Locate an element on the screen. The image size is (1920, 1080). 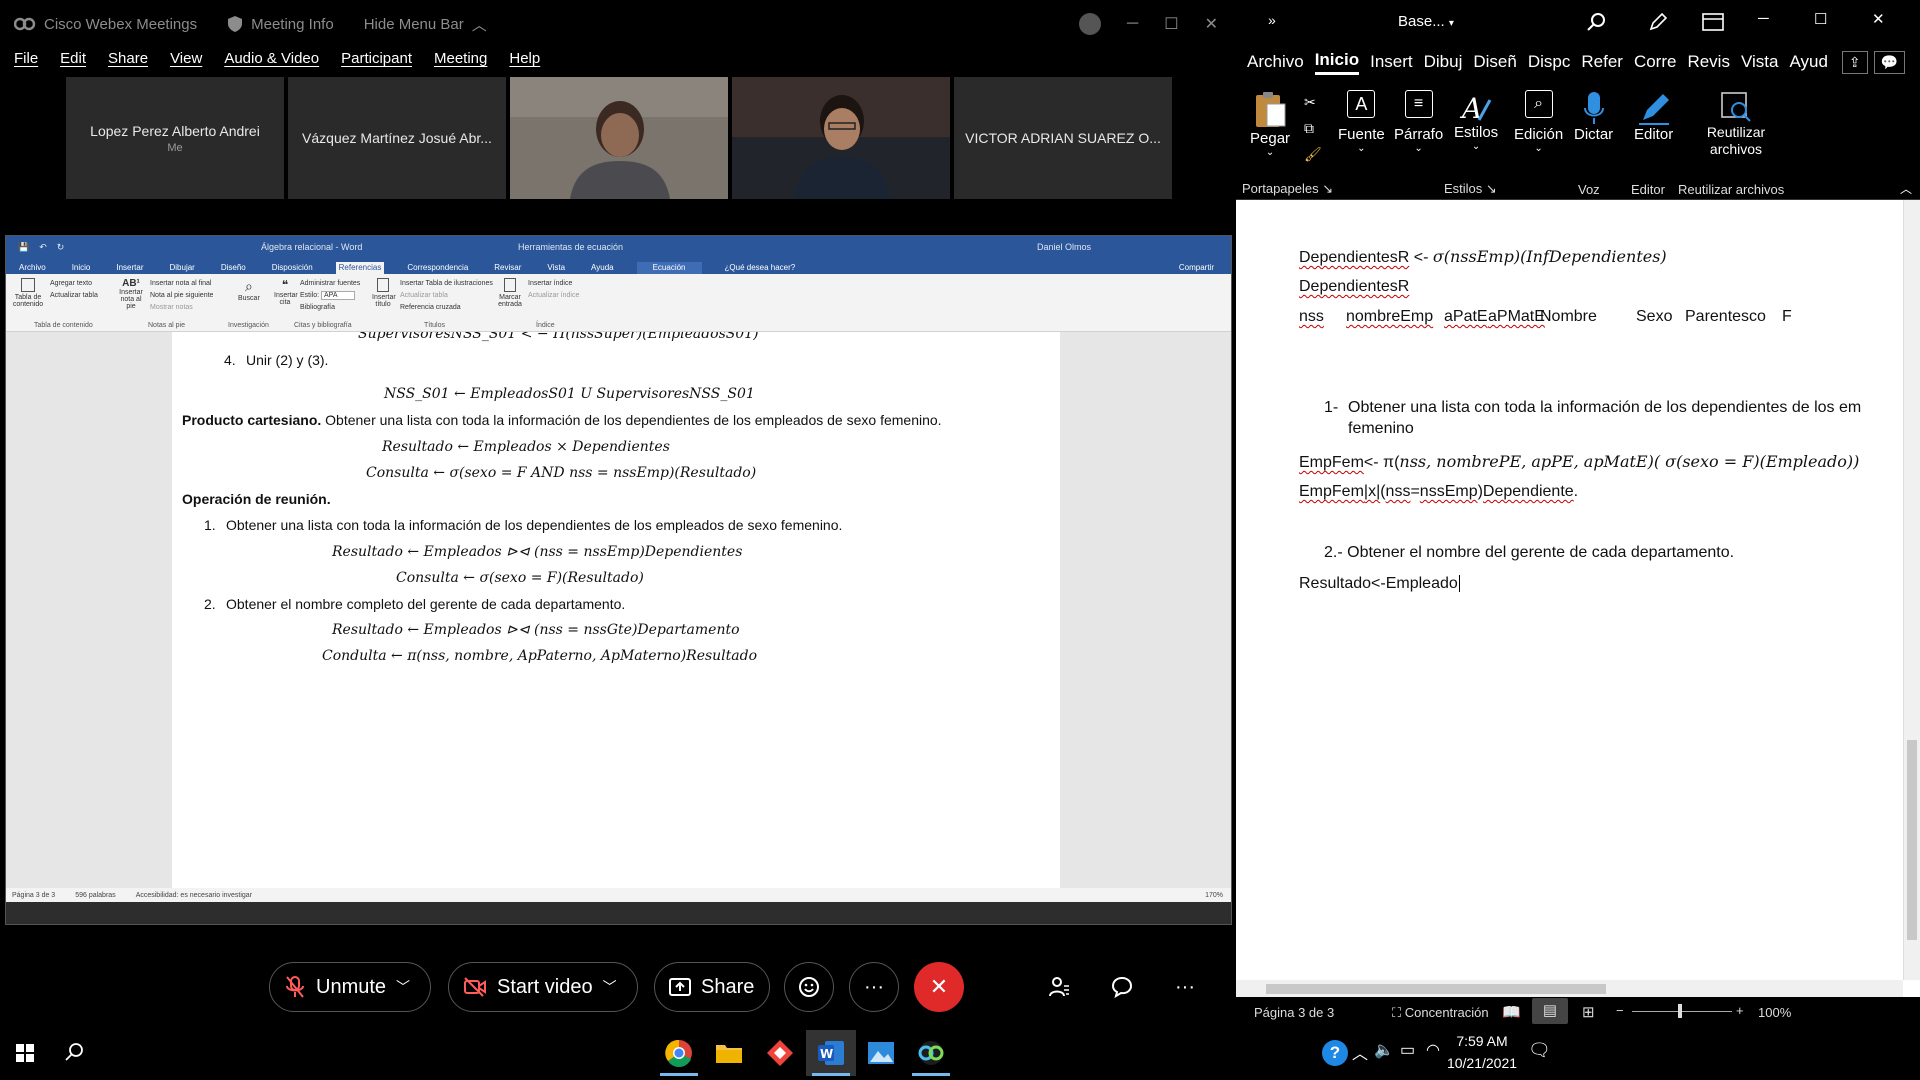
word-app: W is located at coordinates (831, 1053).